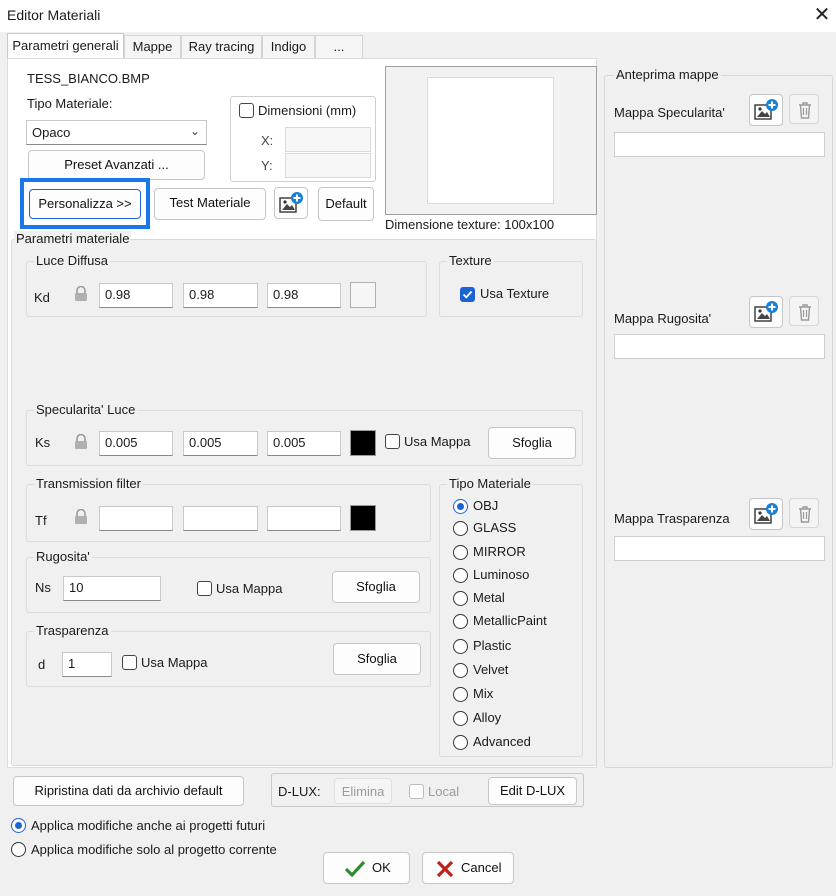 The image size is (836, 896). What do you see at coordinates (128, 791) in the screenshot?
I see `ripristina-button: Ripristina dati da archivio default` at bounding box center [128, 791].